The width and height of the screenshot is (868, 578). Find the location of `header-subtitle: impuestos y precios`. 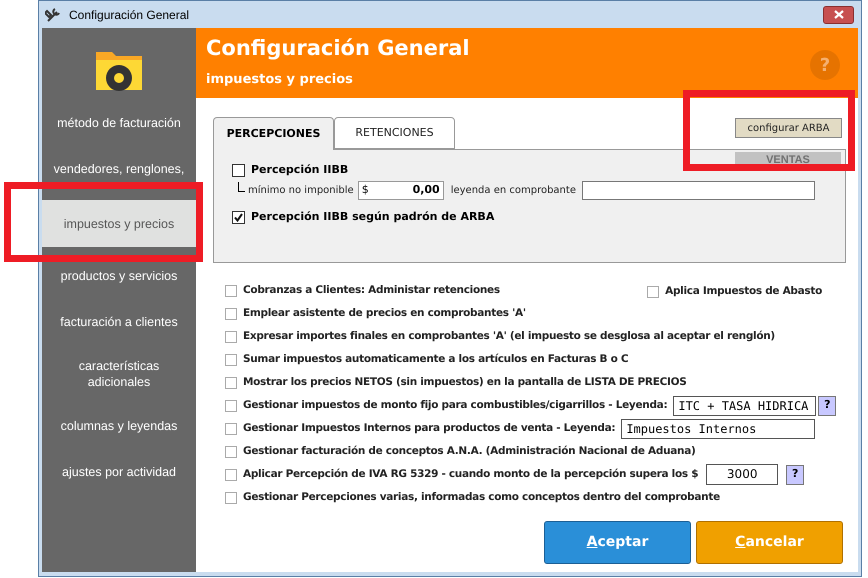

header-subtitle: impuestos y precios is located at coordinates (280, 80).